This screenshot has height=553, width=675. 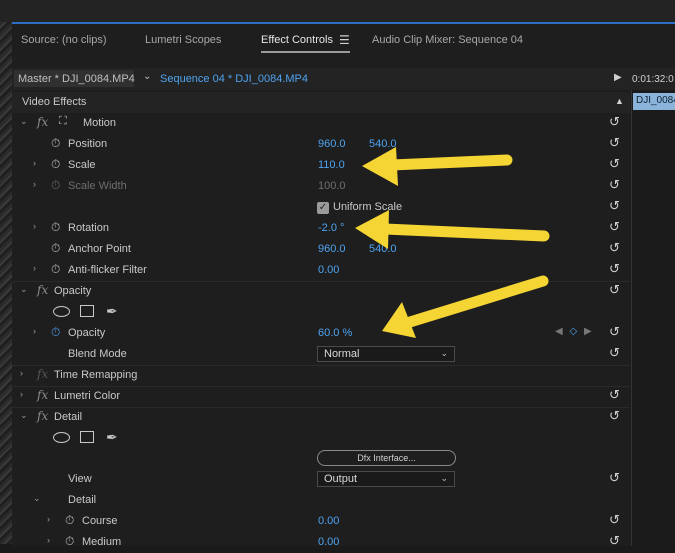 I want to click on sequence-clip-label: Sequence 04 * DJI_0084.MP4, so click(x=234, y=79).